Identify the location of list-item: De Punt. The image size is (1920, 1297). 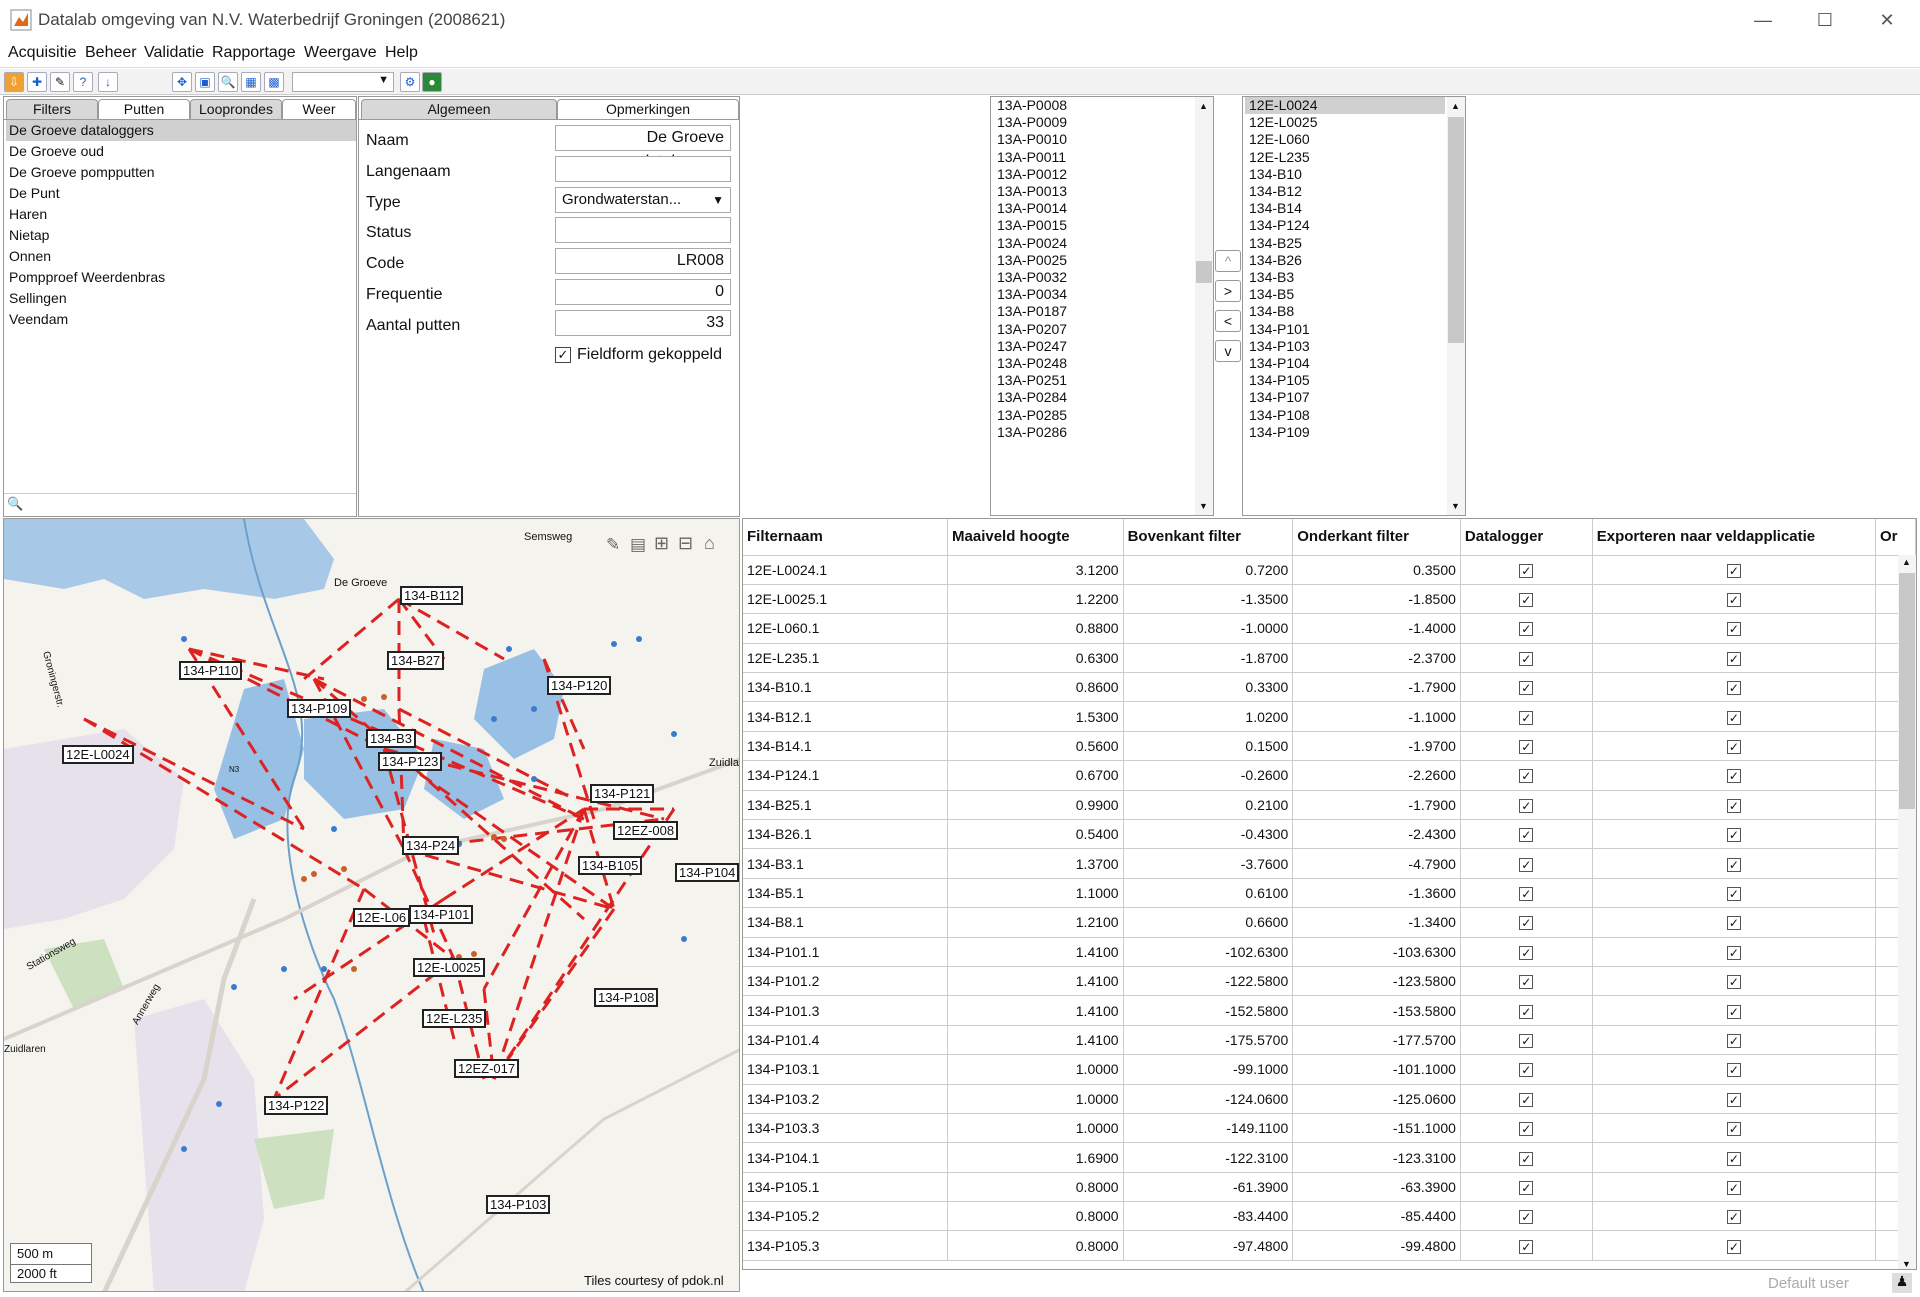
(34, 193).